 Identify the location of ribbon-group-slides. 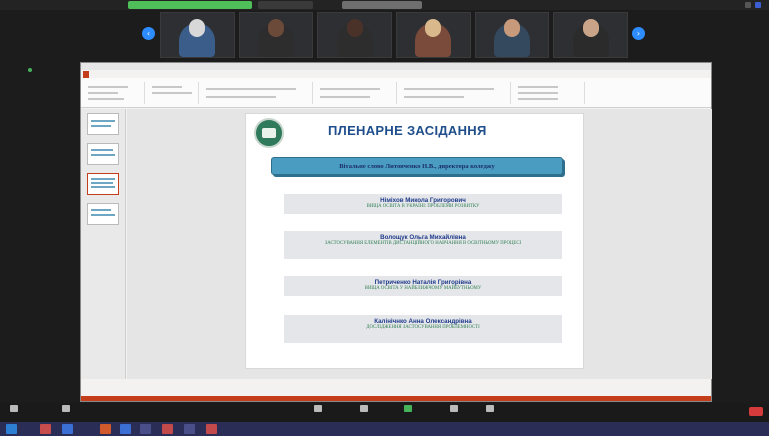
(174, 93).